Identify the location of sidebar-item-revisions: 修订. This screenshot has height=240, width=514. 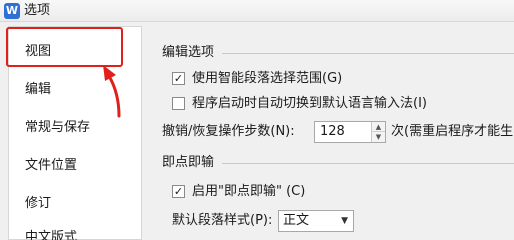
(38, 204).